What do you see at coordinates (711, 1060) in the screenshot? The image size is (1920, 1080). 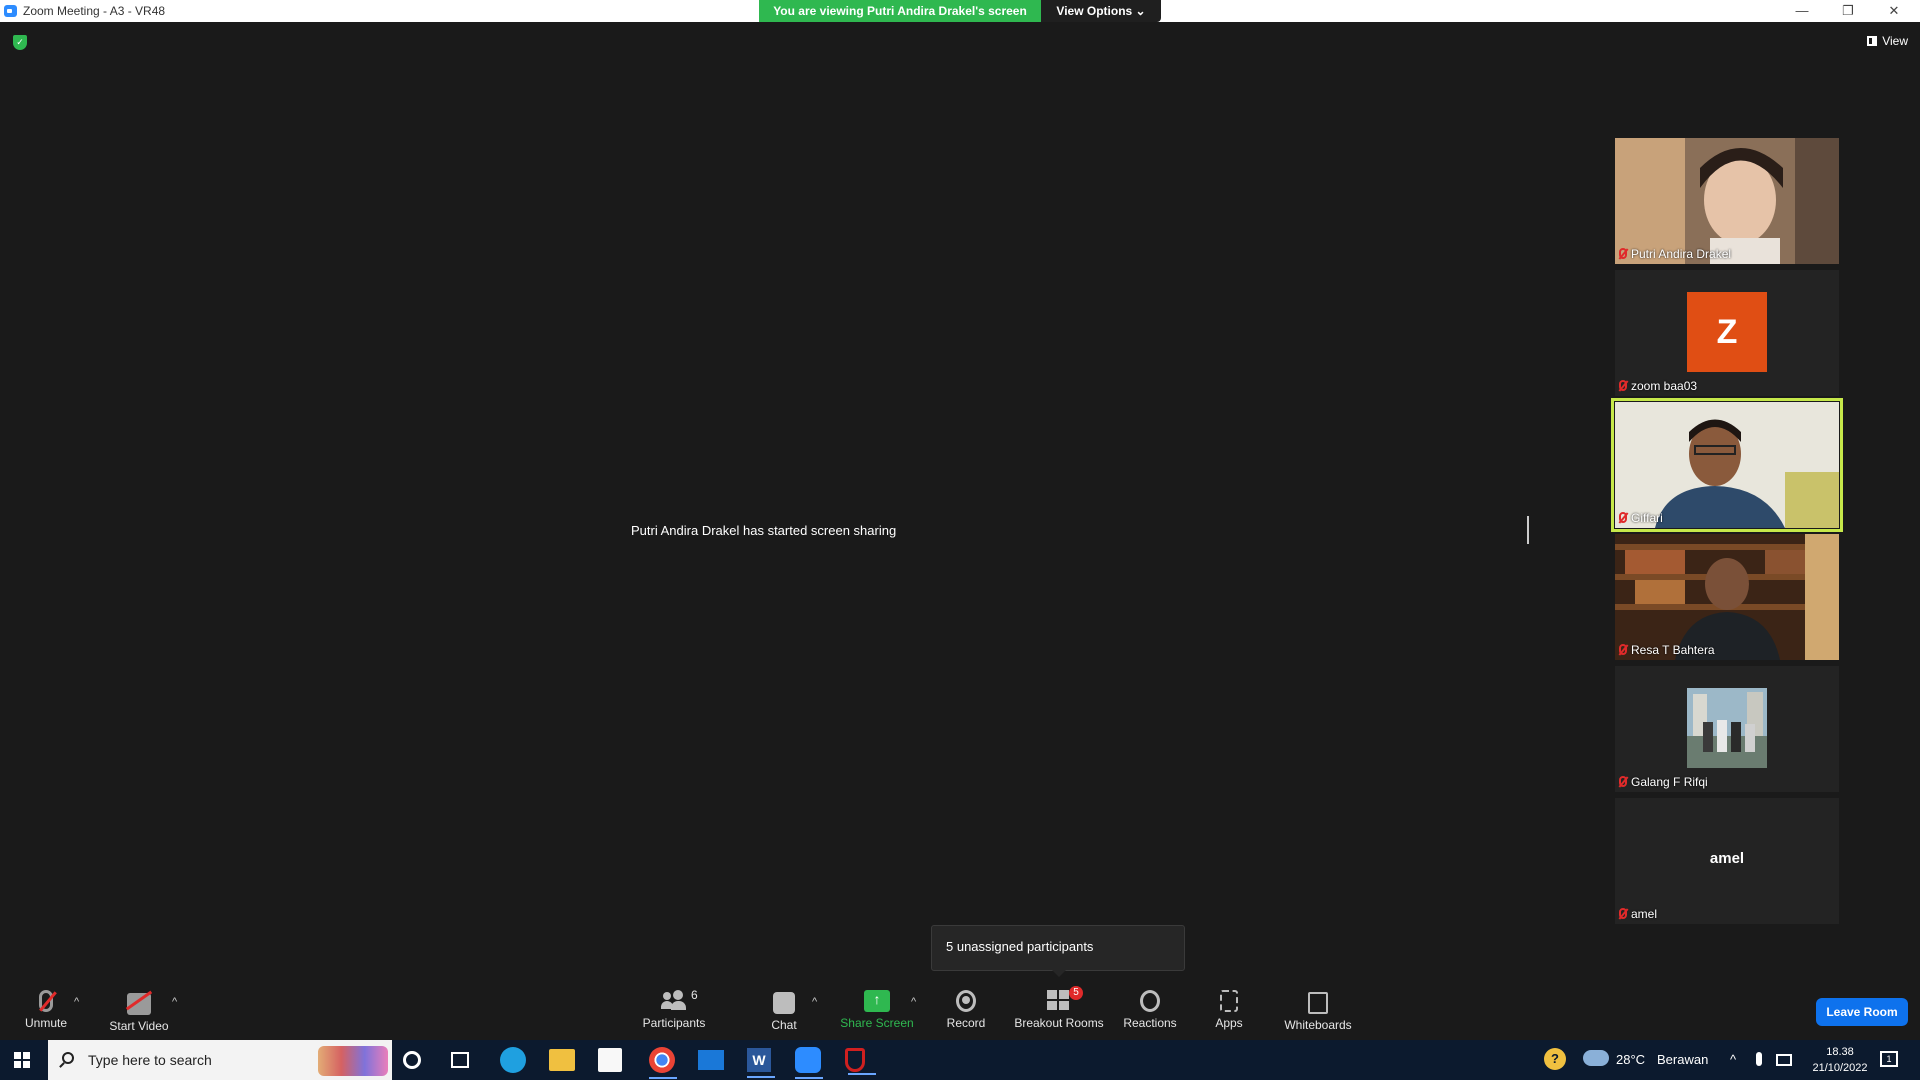 I see `mail-icon` at bounding box center [711, 1060].